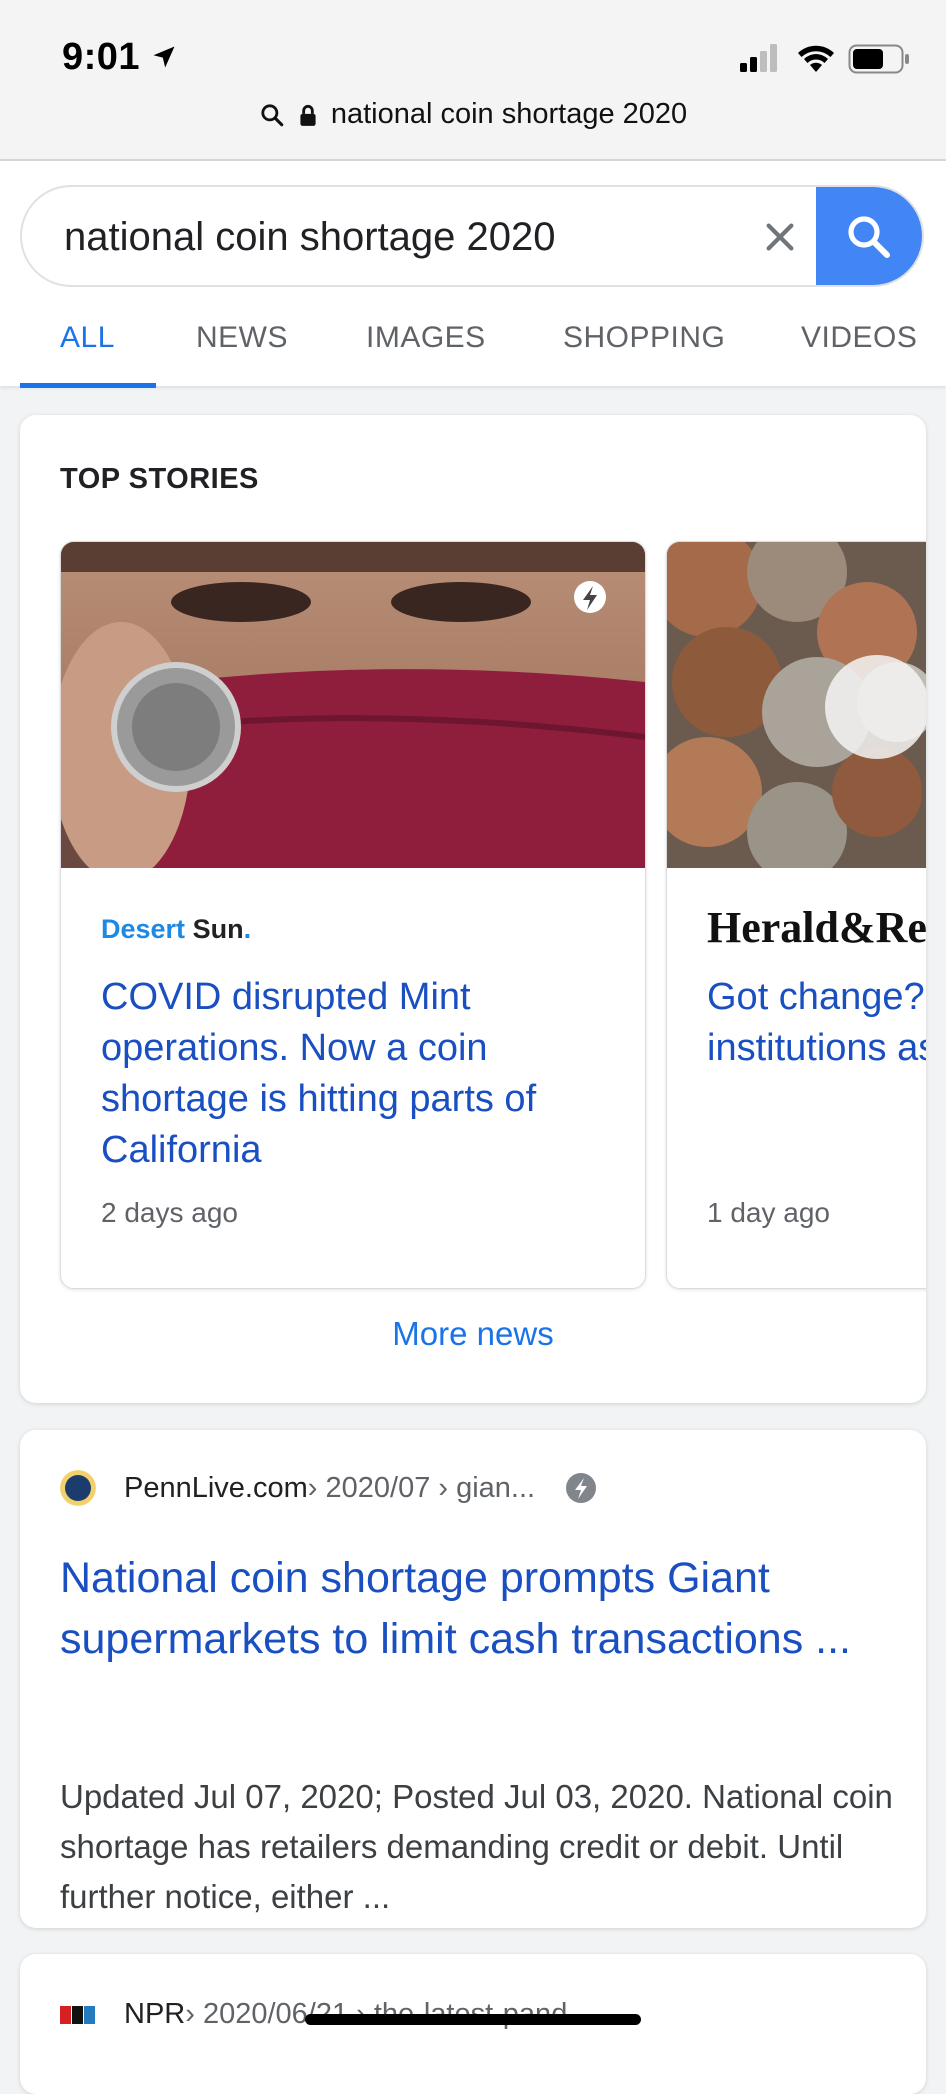 The height and width of the screenshot is (2094, 946). What do you see at coordinates (644, 338) in the screenshot?
I see `tab-shopping: SHOPPING` at bounding box center [644, 338].